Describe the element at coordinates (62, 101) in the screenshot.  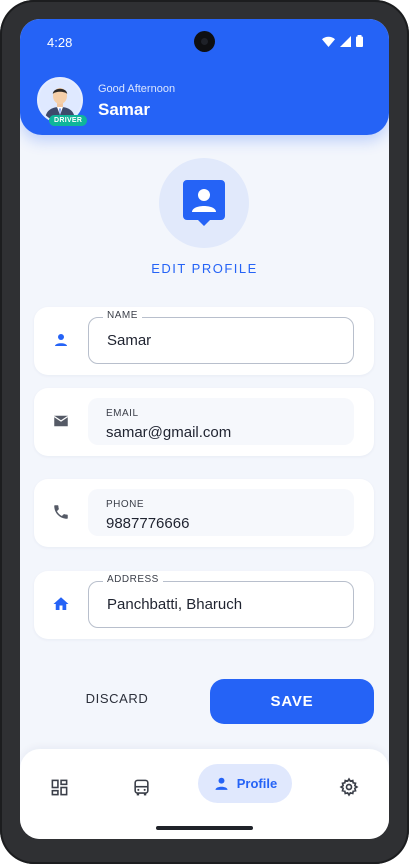
I see `avatar: DRIVER` at that location.